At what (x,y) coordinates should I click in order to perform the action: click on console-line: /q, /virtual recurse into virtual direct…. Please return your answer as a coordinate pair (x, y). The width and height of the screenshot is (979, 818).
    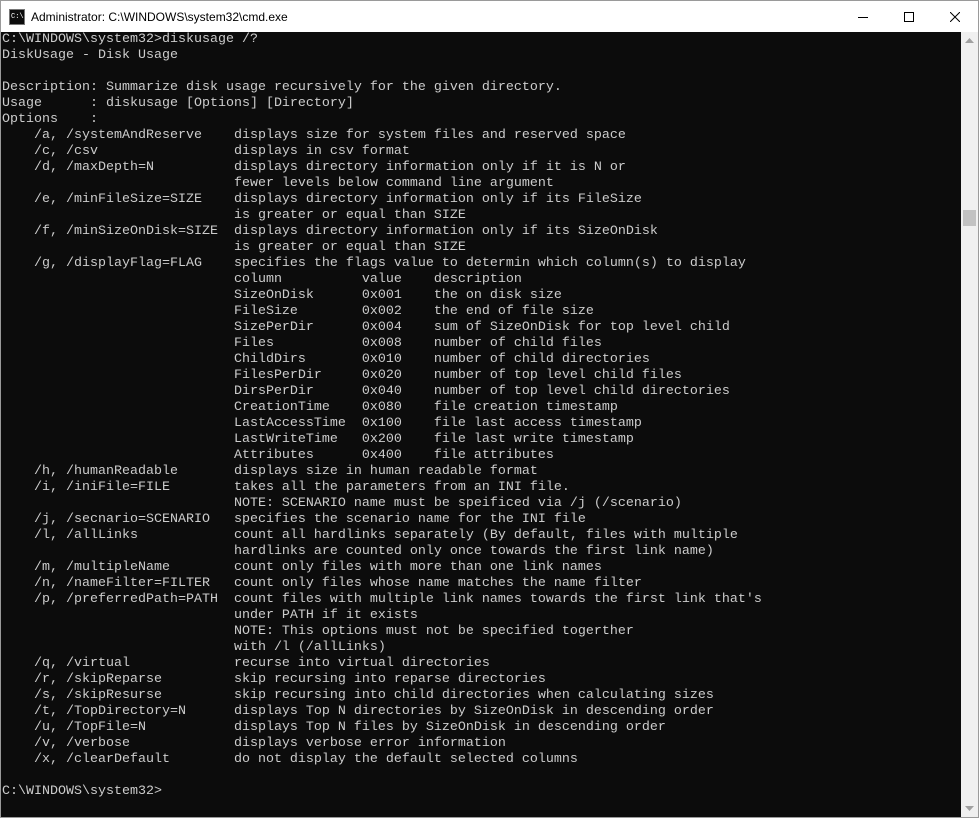
    Looking at the image, I should click on (246, 663).